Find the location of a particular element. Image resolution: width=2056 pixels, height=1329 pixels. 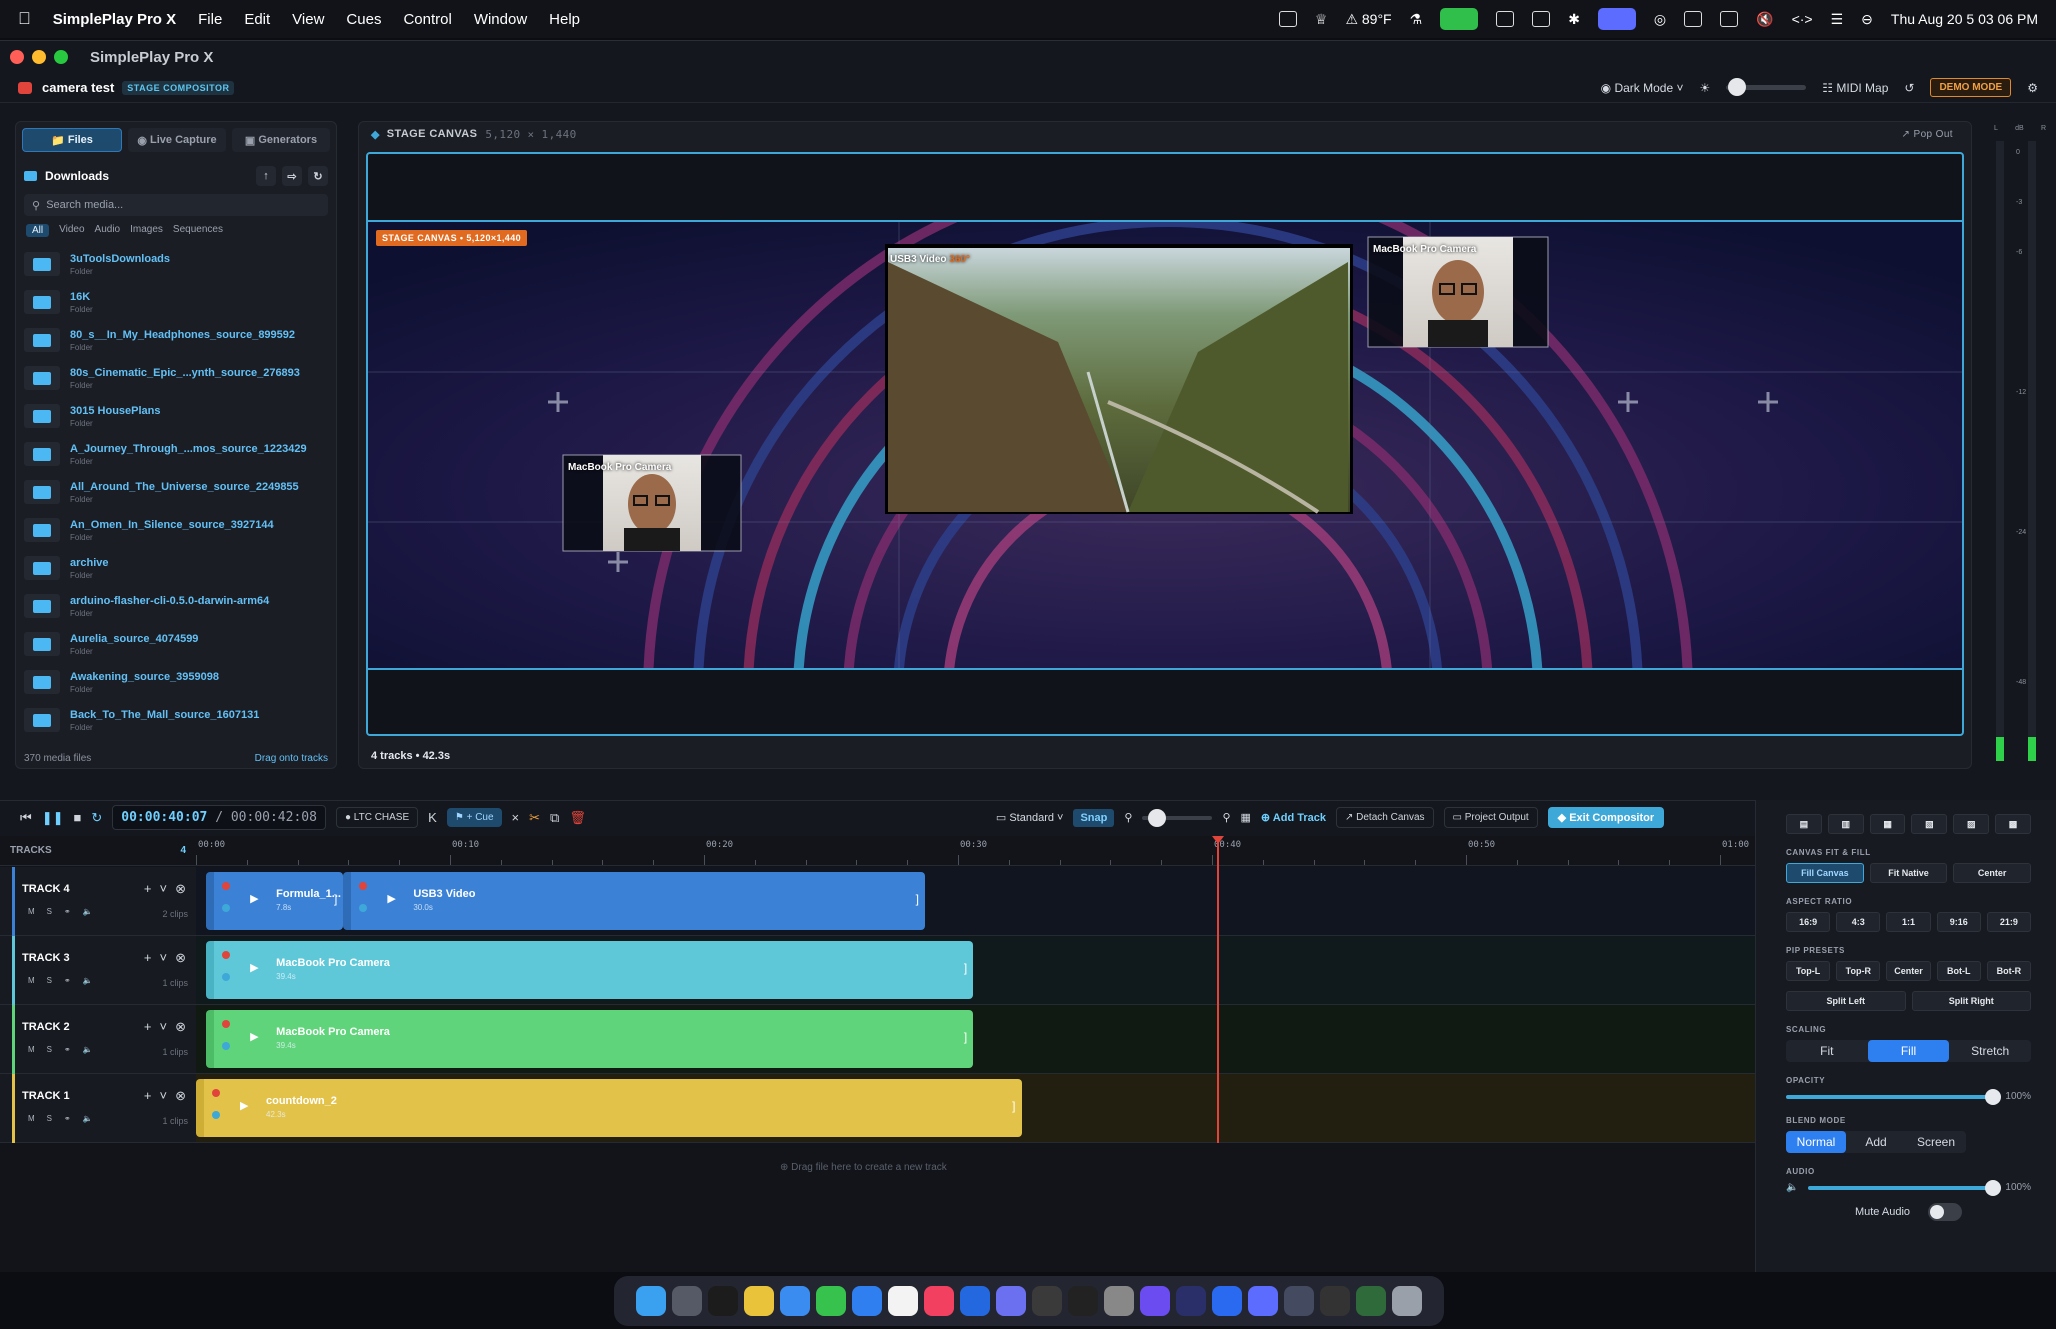

media-list-item: Aurelia_source_4074599 Folder is located at coordinates (176, 644).